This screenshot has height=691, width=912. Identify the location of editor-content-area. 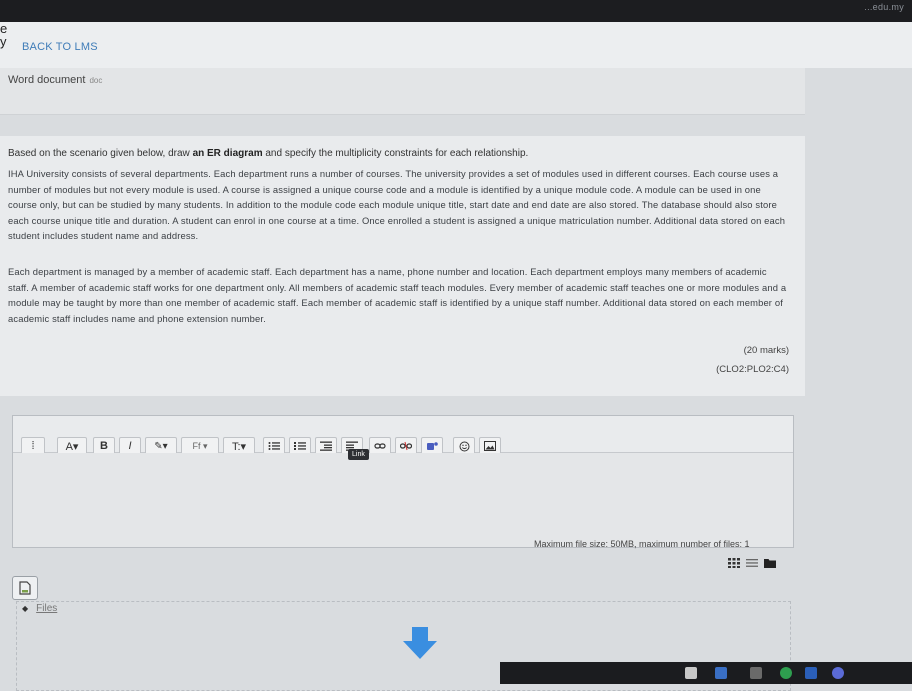
(403, 500).